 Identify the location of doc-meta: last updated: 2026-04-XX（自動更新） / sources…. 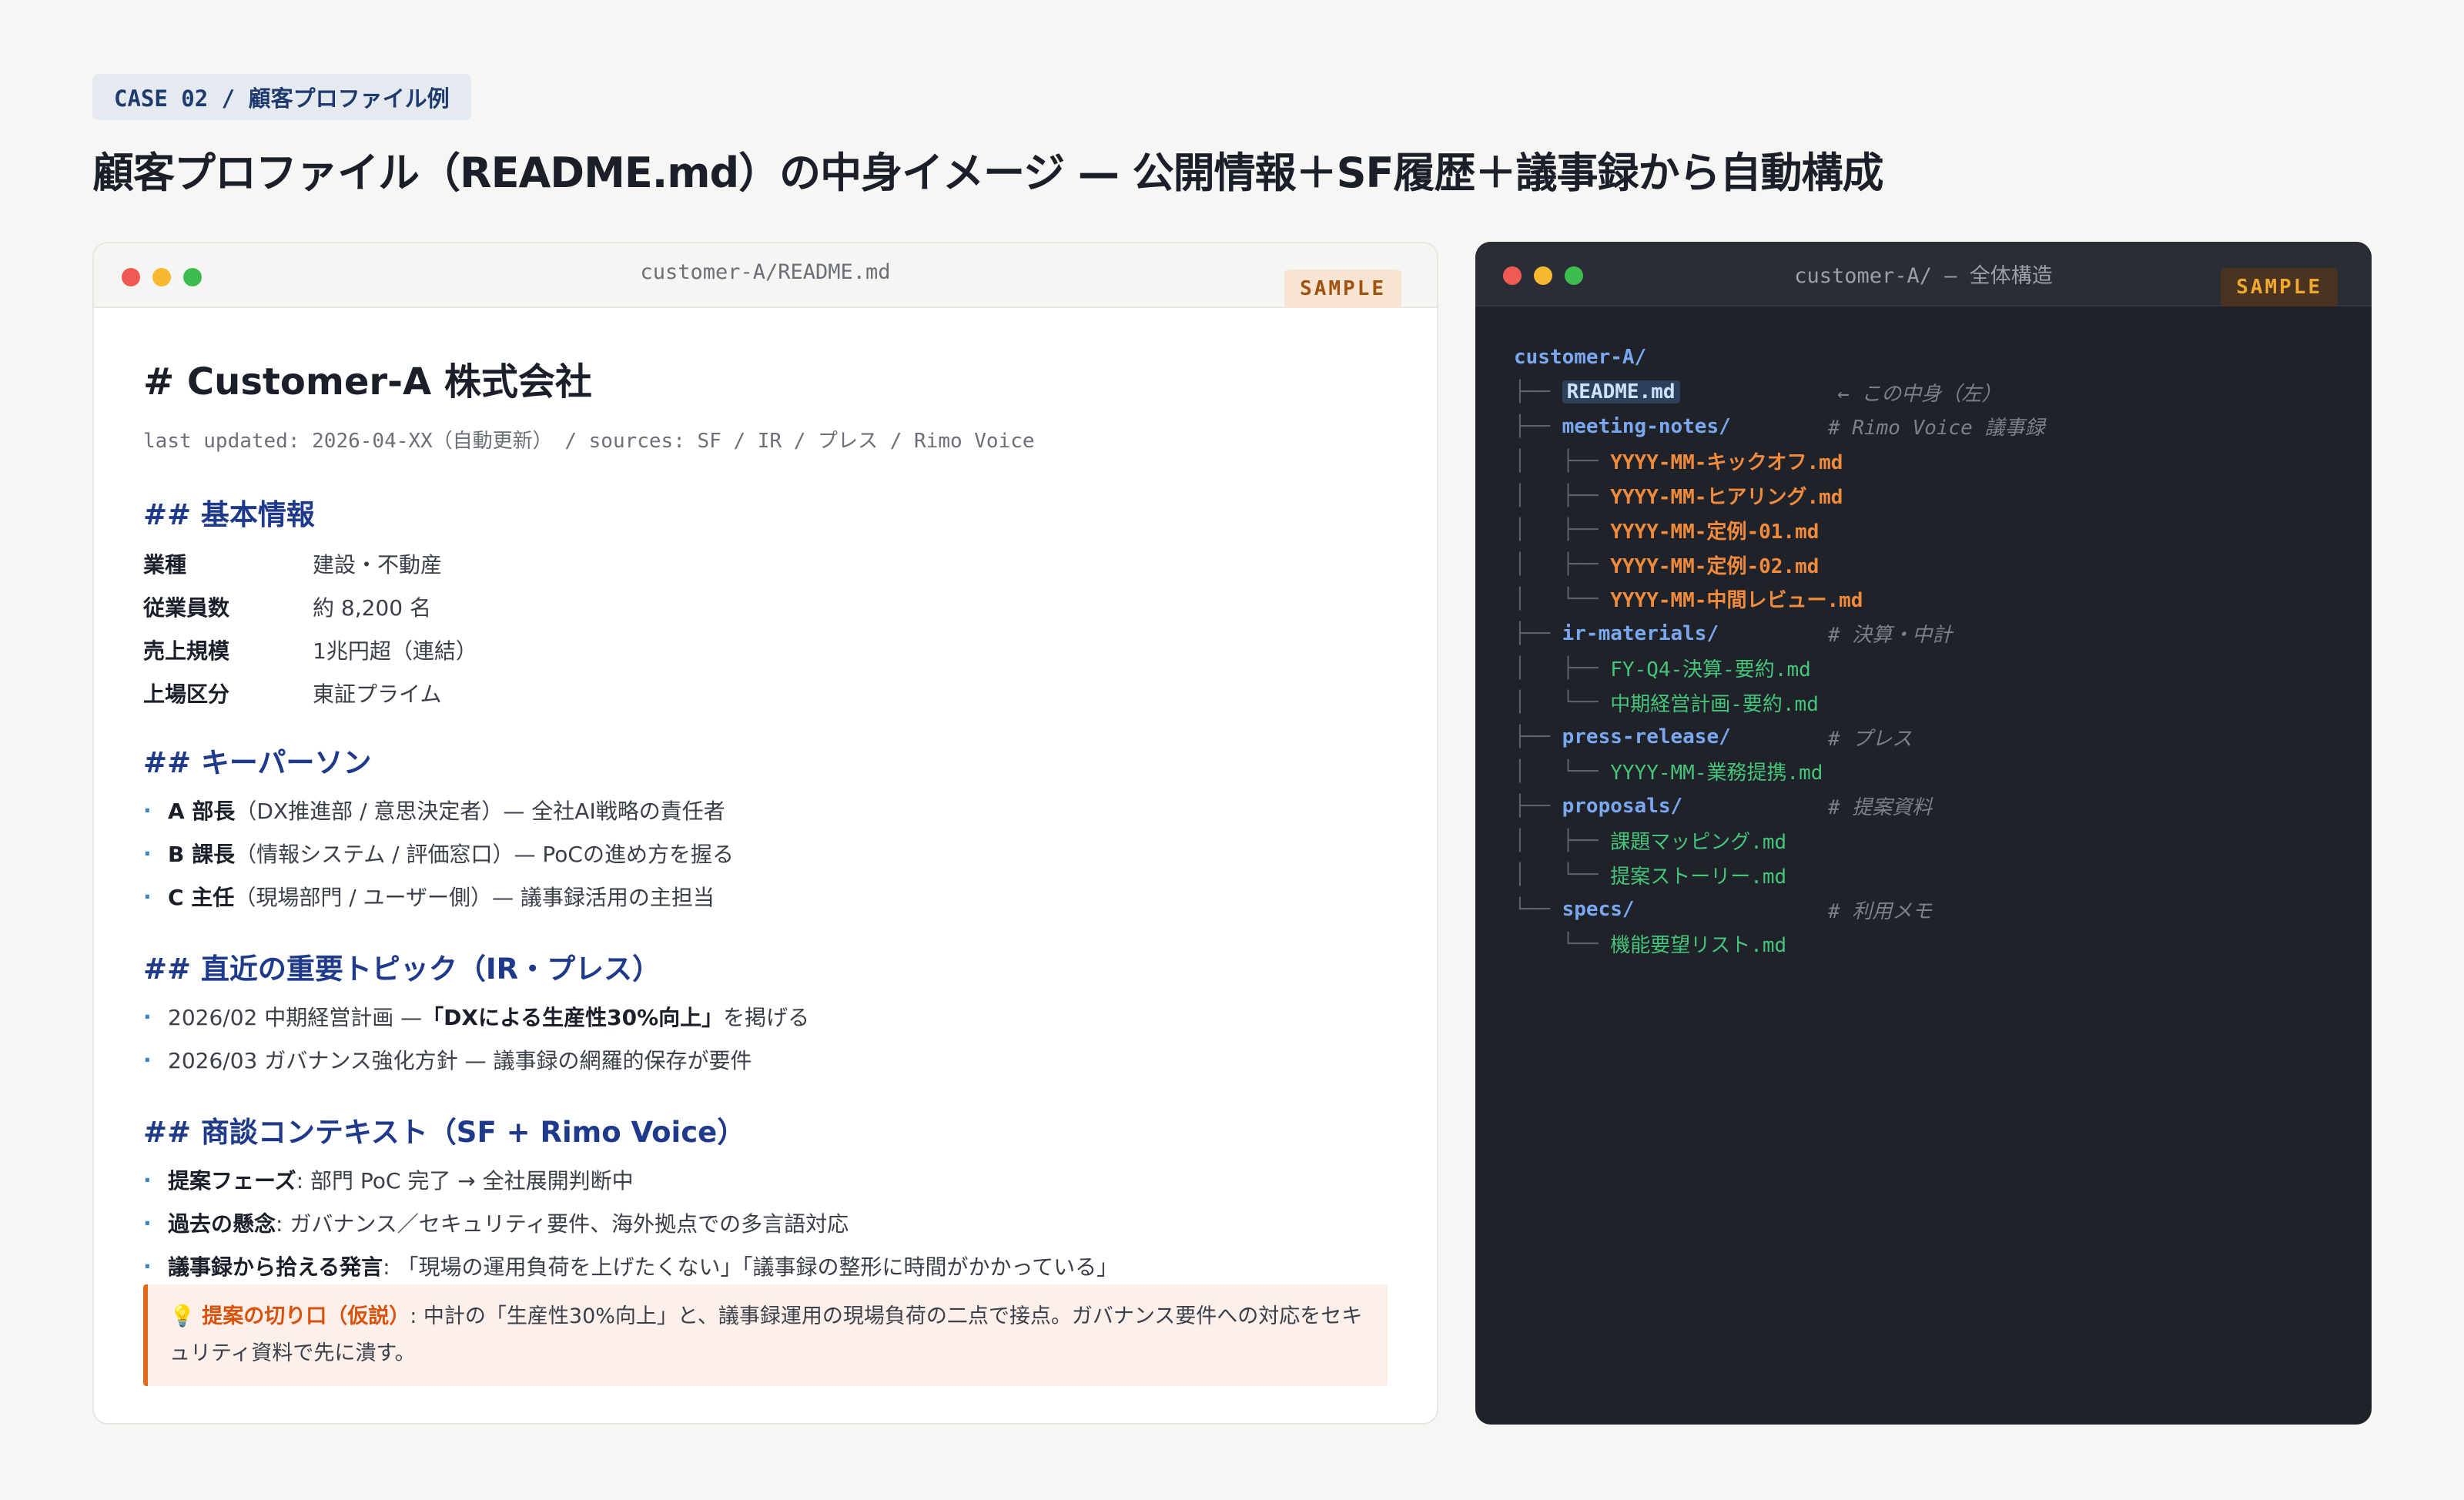
(589, 441).